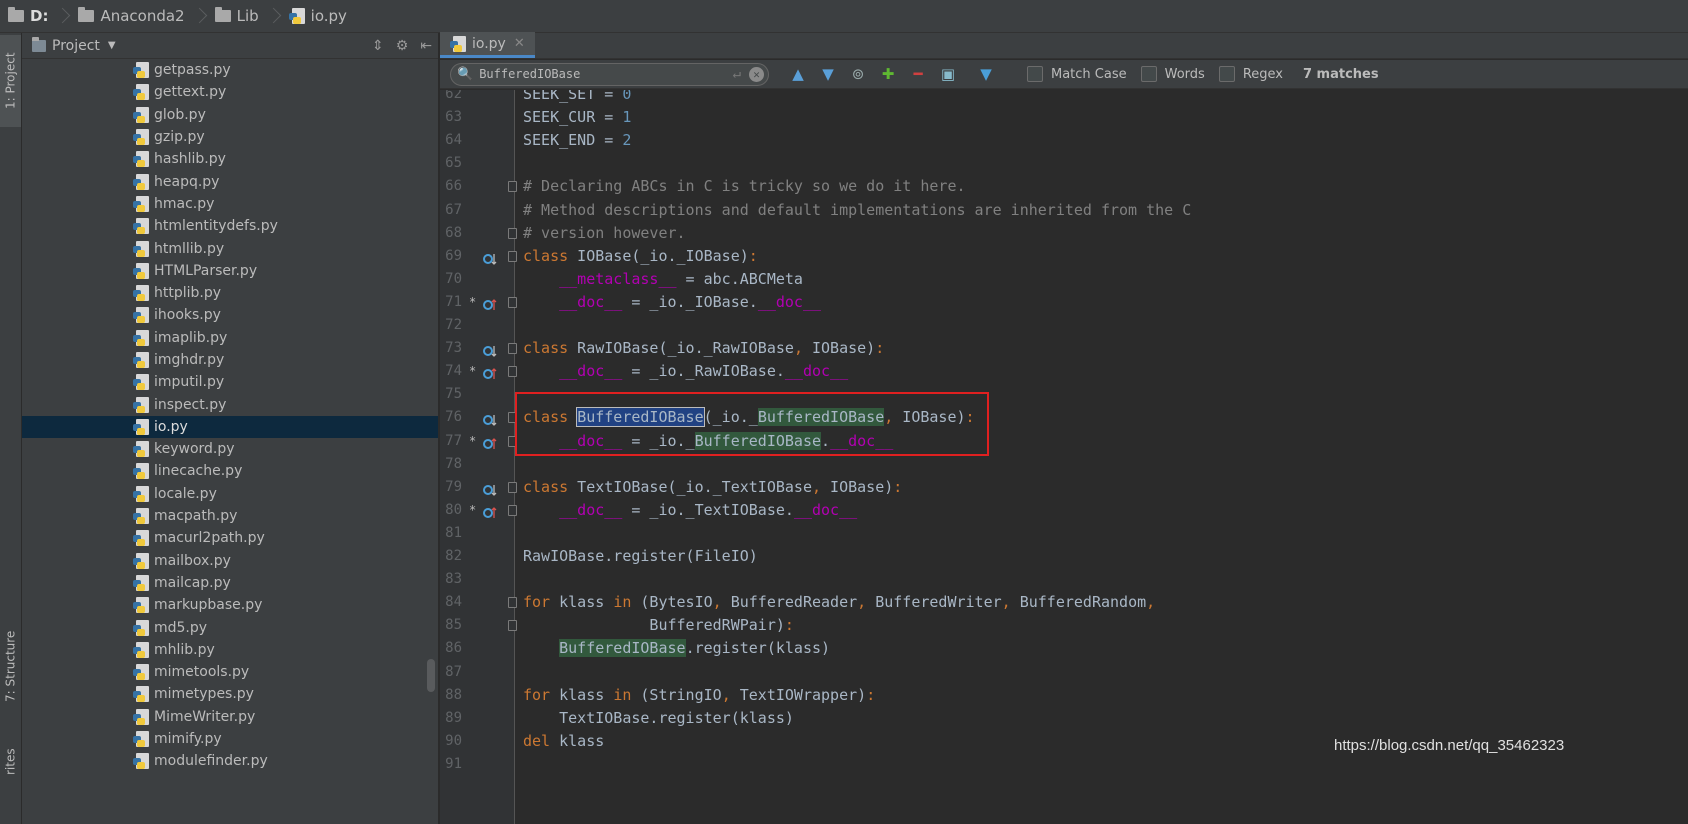 Image resolution: width=1688 pixels, height=824 pixels. I want to click on tab-favorites-tool: rites, so click(10, 762).